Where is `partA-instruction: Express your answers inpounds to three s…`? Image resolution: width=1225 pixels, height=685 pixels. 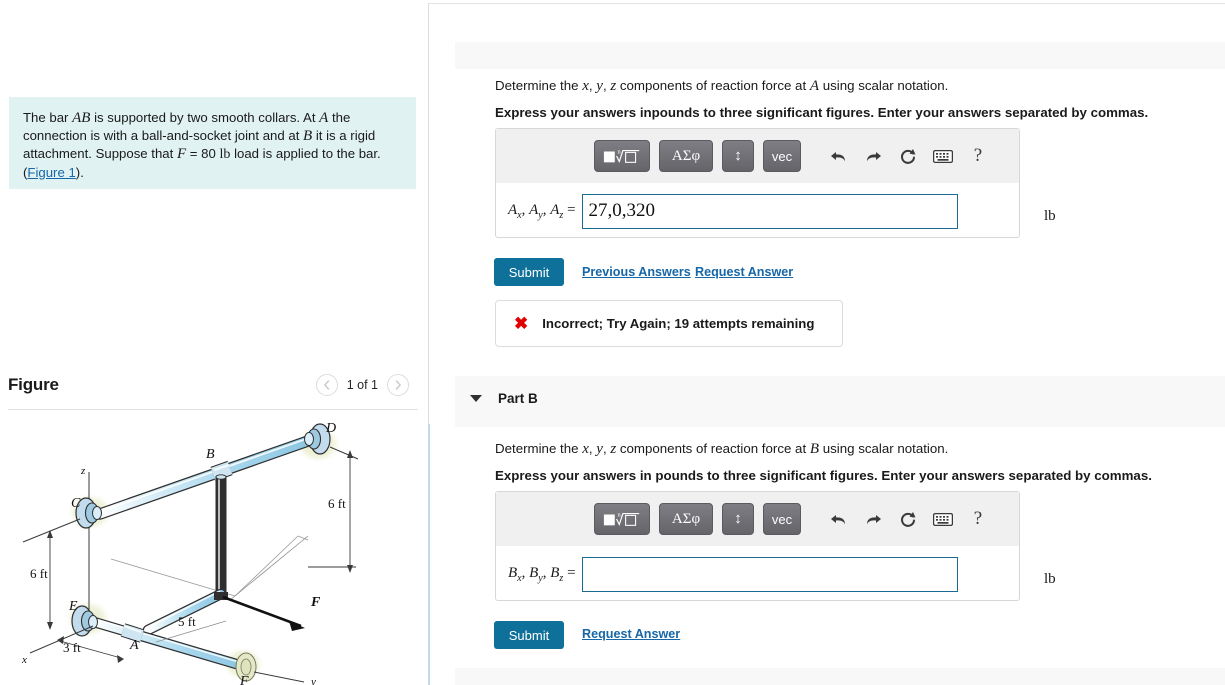 partA-instruction: Express your answers inpounds to three s… is located at coordinates (822, 112).